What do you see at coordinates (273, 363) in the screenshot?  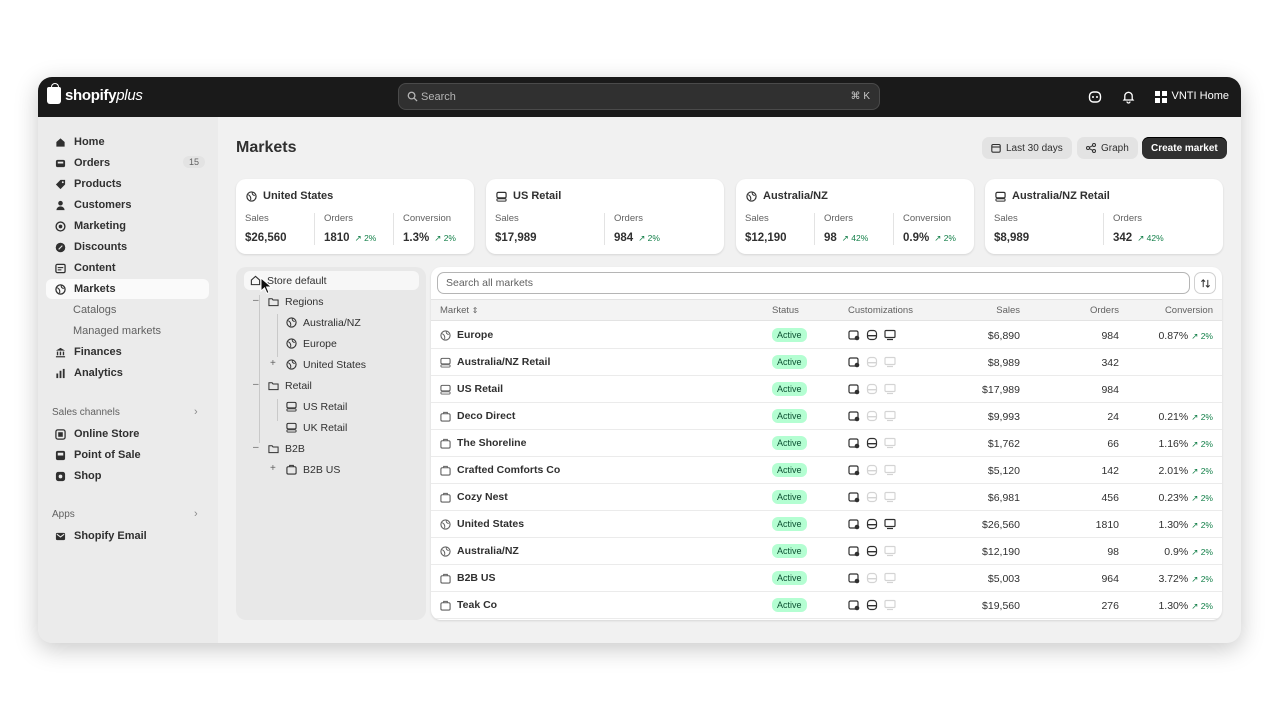 I see `expand-toggle: +` at bounding box center [273, 363].